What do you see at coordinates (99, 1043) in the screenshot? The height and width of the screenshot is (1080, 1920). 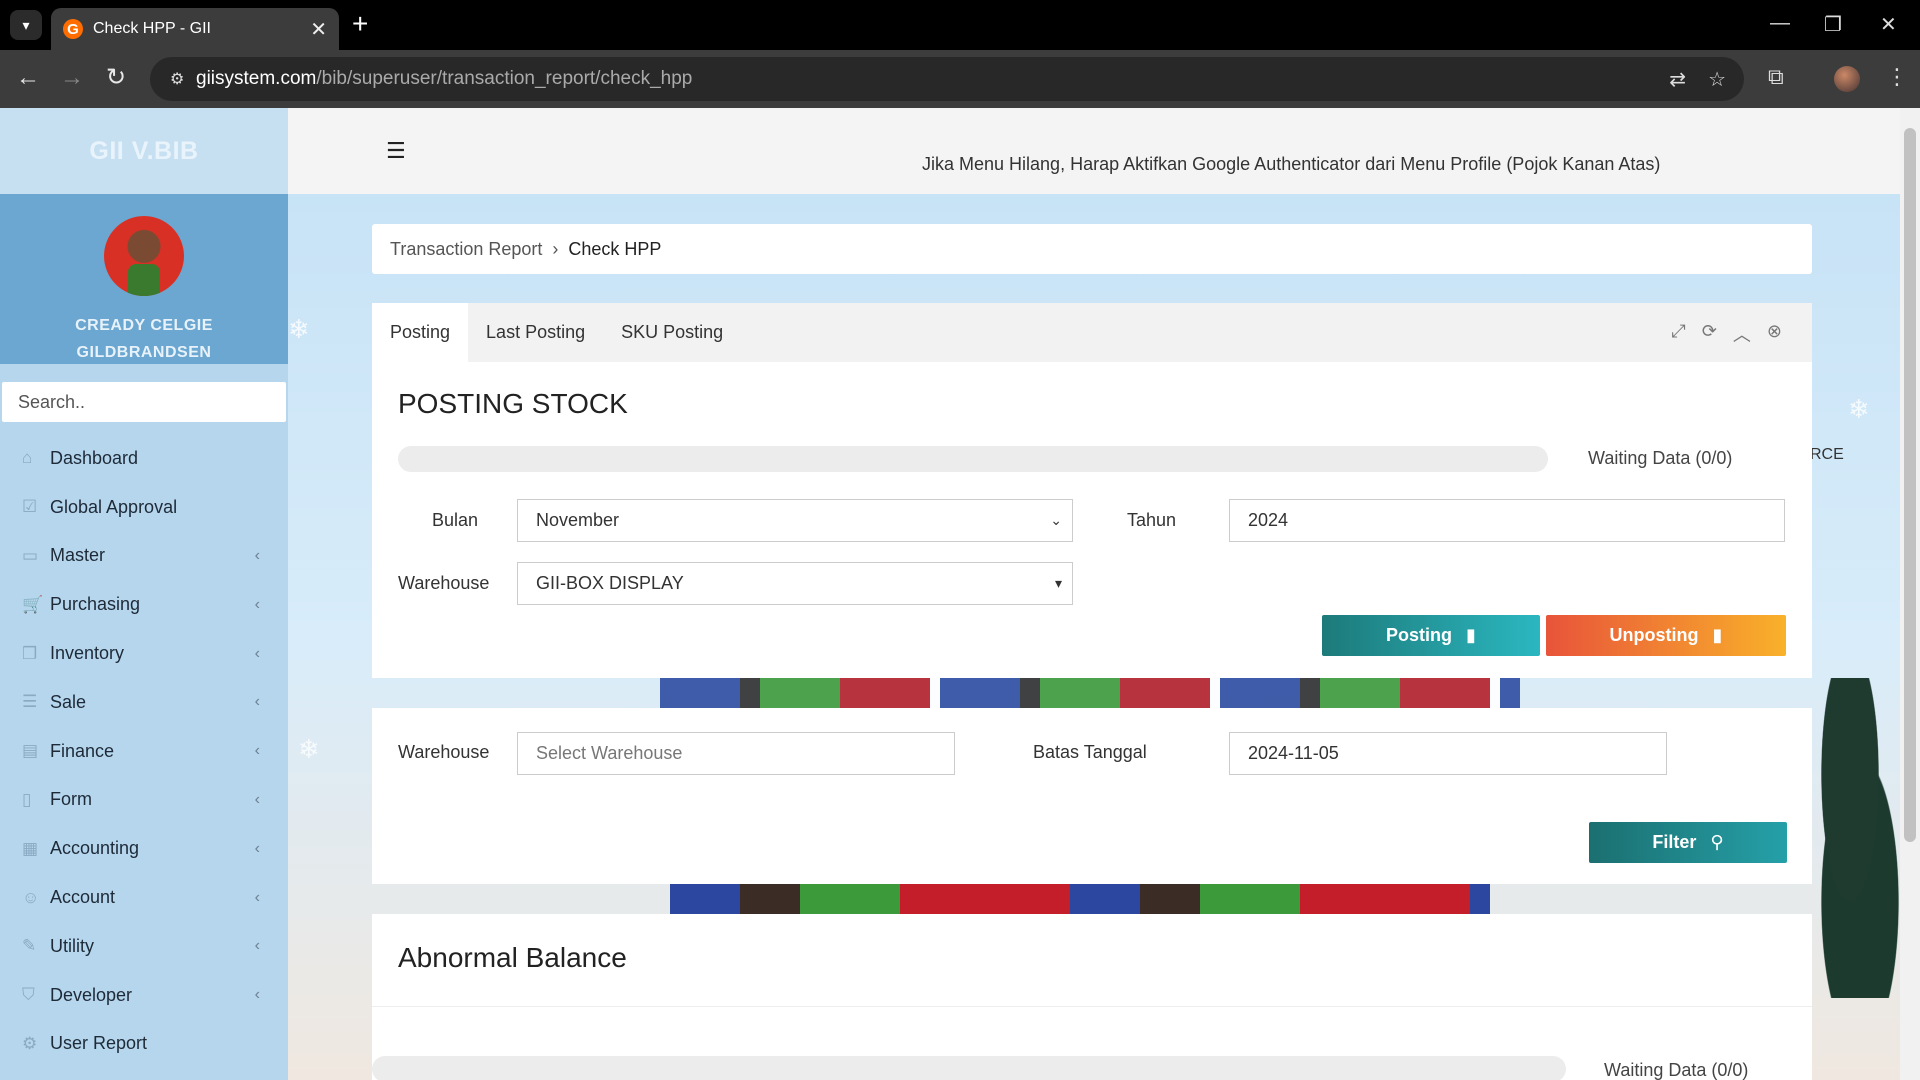 I see `sidebar-item-label: User Report` at bounding box center [99, 1043].